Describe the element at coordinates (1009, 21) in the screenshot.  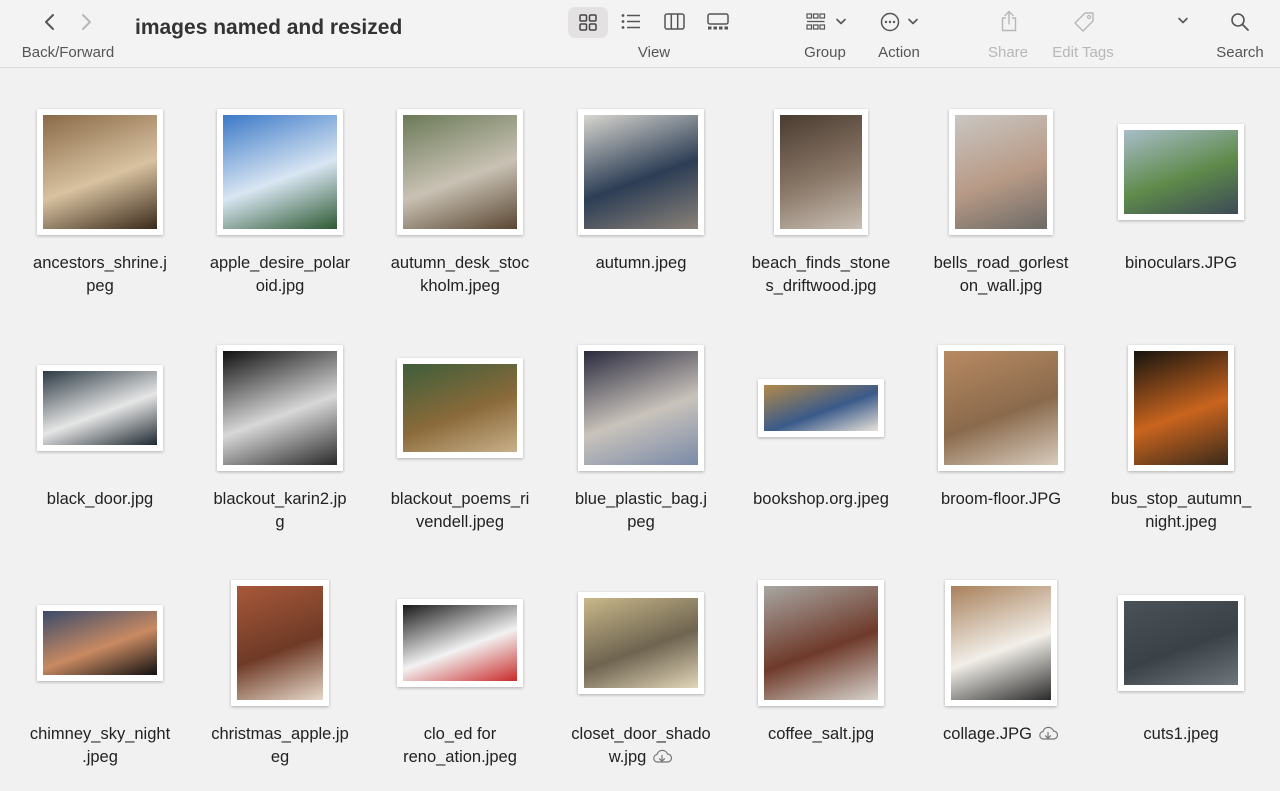
I see `share-icon` at that location.